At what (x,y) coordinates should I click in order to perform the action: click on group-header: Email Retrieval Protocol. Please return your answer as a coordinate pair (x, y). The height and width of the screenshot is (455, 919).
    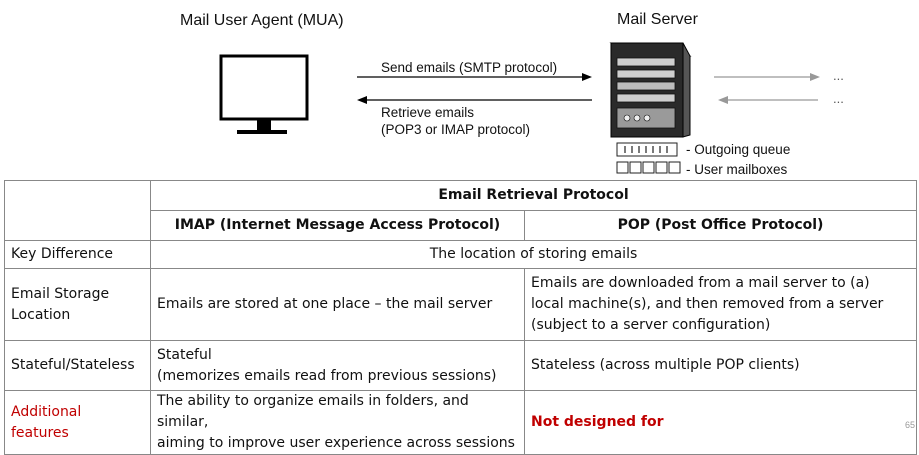
    Looking at the image, I should click on (533, 195).